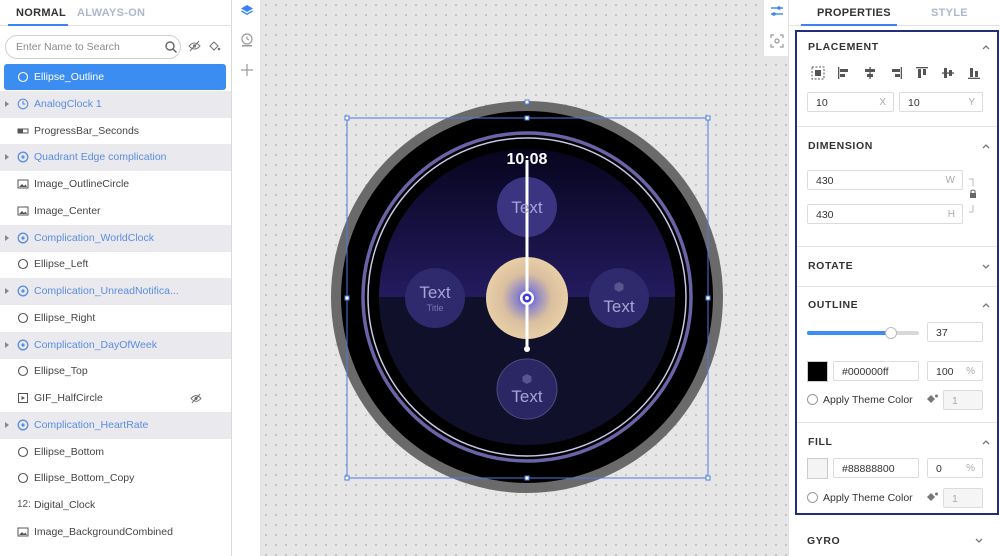 The image size is (1000, 556). Describe the element at coordinates (863, 333) in the screenshot. I see `outline-slider` at that location.